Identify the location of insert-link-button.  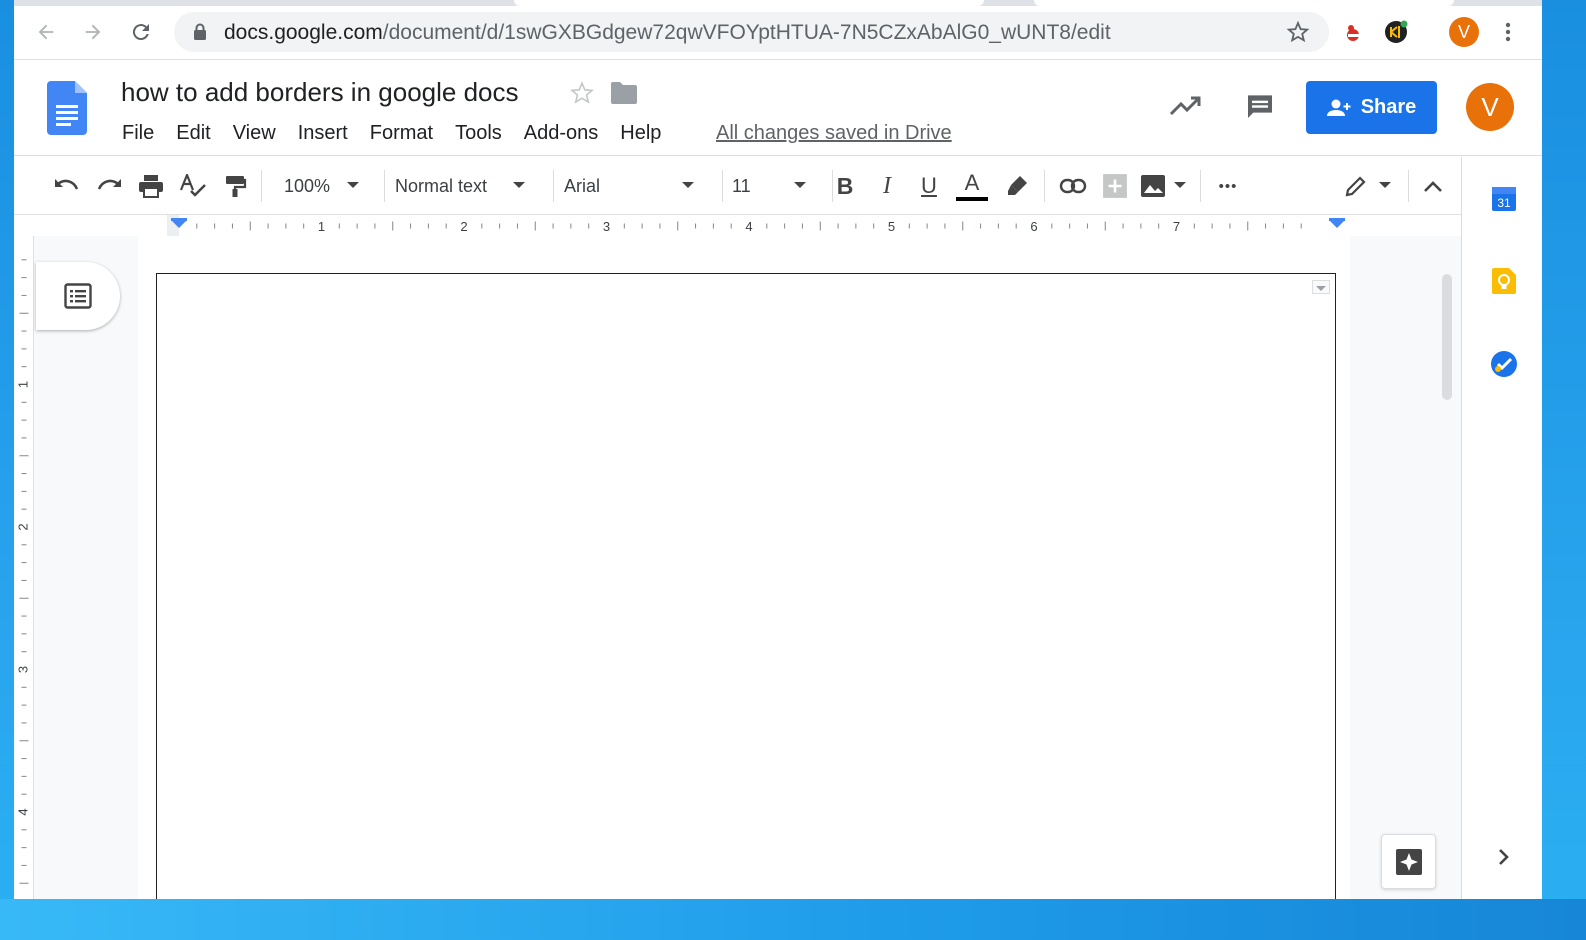
(1073, 186).